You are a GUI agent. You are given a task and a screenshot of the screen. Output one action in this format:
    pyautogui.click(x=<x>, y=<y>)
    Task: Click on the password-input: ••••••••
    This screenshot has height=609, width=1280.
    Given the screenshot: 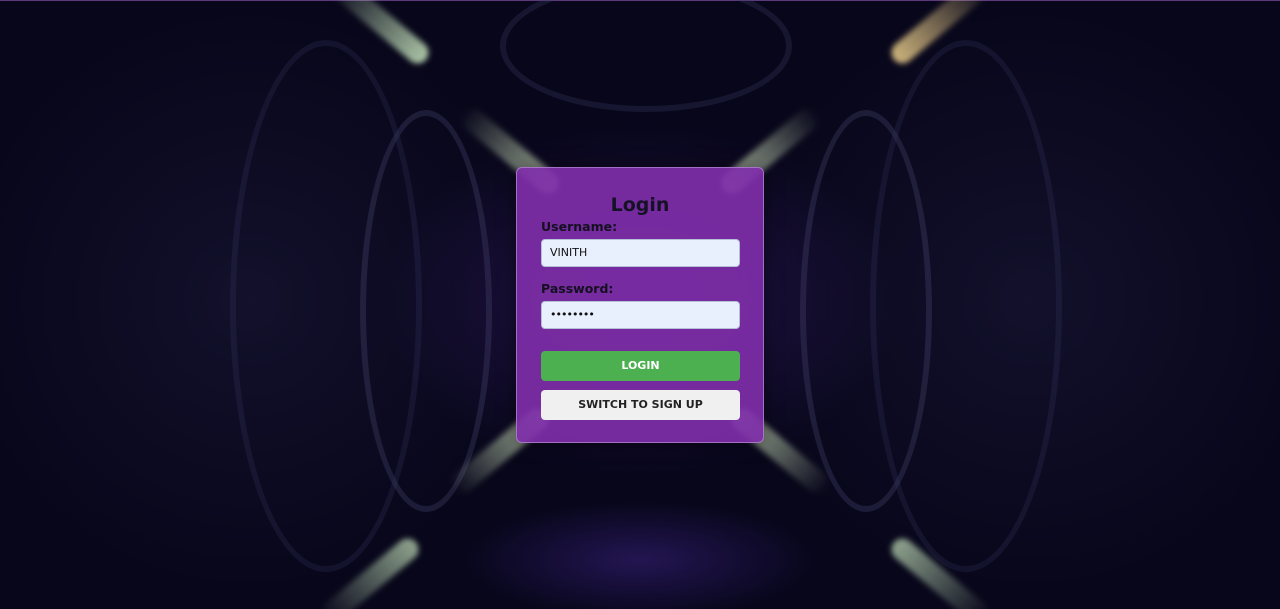 What is the action you would take?
    pyautogui.click(x=640, y=315)
    